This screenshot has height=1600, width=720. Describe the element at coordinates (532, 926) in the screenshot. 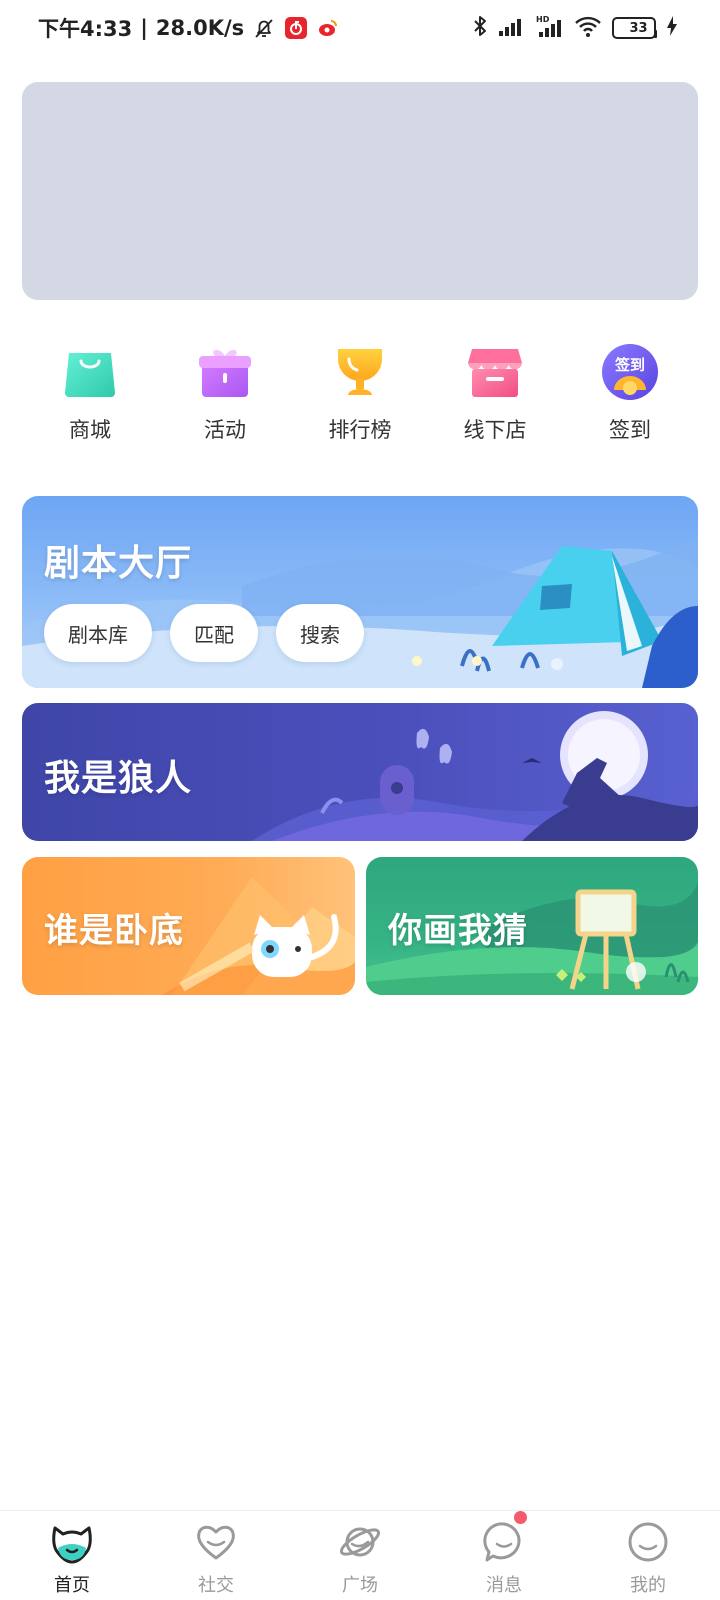

I see `draw-guess-card: 你画我猜` at that location.